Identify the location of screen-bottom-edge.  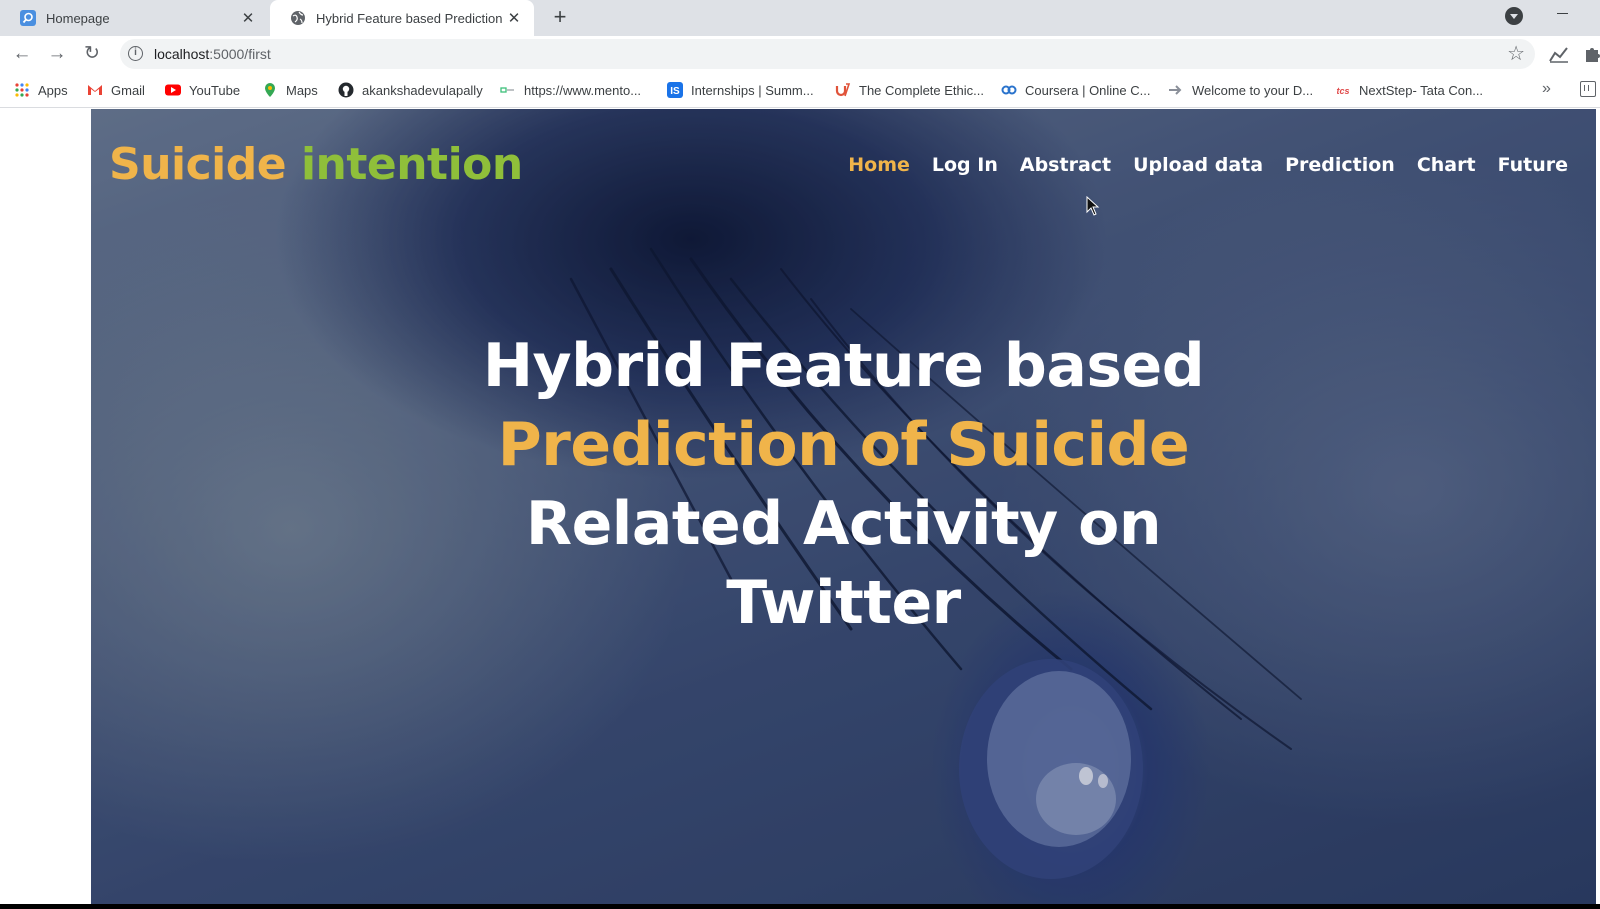
(800, 906).